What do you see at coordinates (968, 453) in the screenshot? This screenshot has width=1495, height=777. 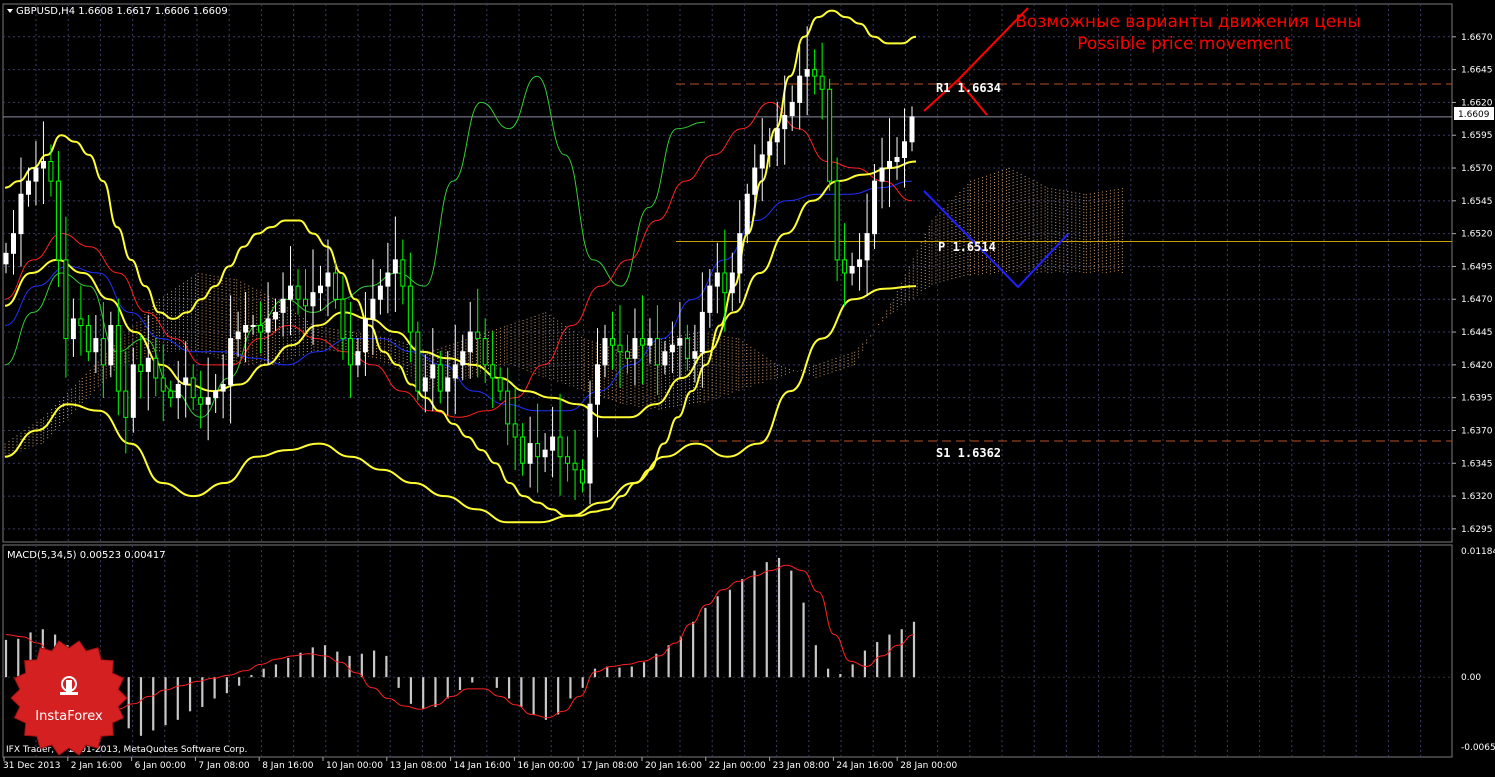 I see `s1-label: S1 1.6362` at bounding box center [968, 453].